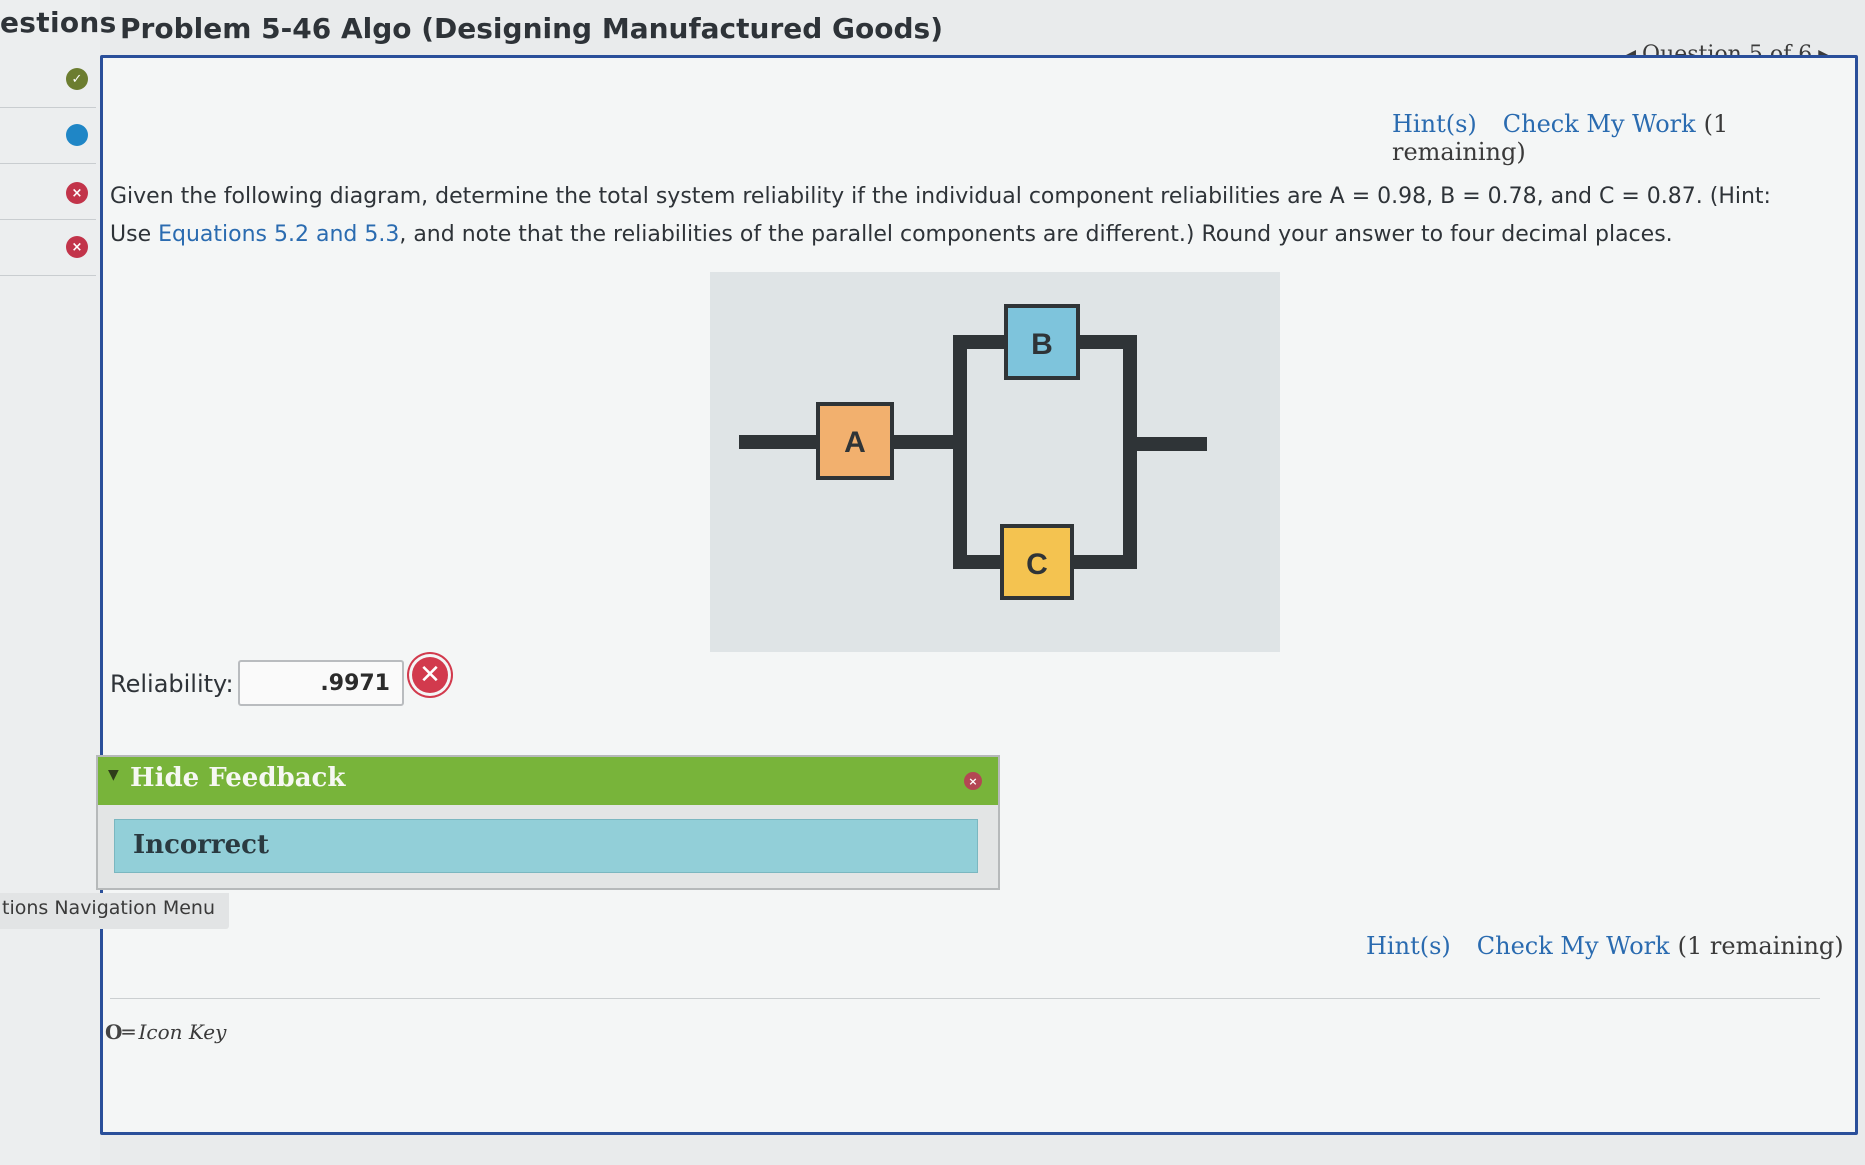 The width and height of the screenshot is (1865, 1165). Describe the element at coordinates (1434, 124) in the screenshot. I see `hints-link: Hint(s)` at that location.